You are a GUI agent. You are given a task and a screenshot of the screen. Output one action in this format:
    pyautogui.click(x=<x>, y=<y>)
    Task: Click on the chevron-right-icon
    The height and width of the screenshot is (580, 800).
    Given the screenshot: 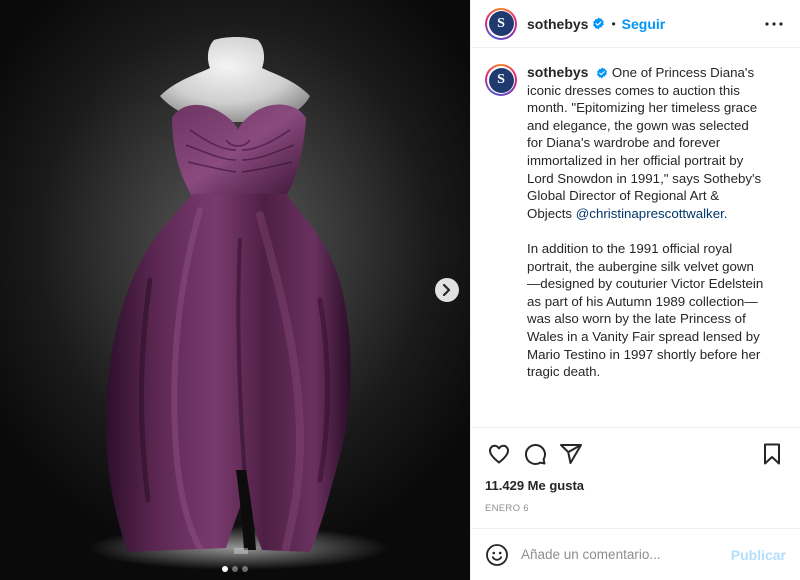 What is the action you would take?
    pyautogui.click(x=446, y=290)
    